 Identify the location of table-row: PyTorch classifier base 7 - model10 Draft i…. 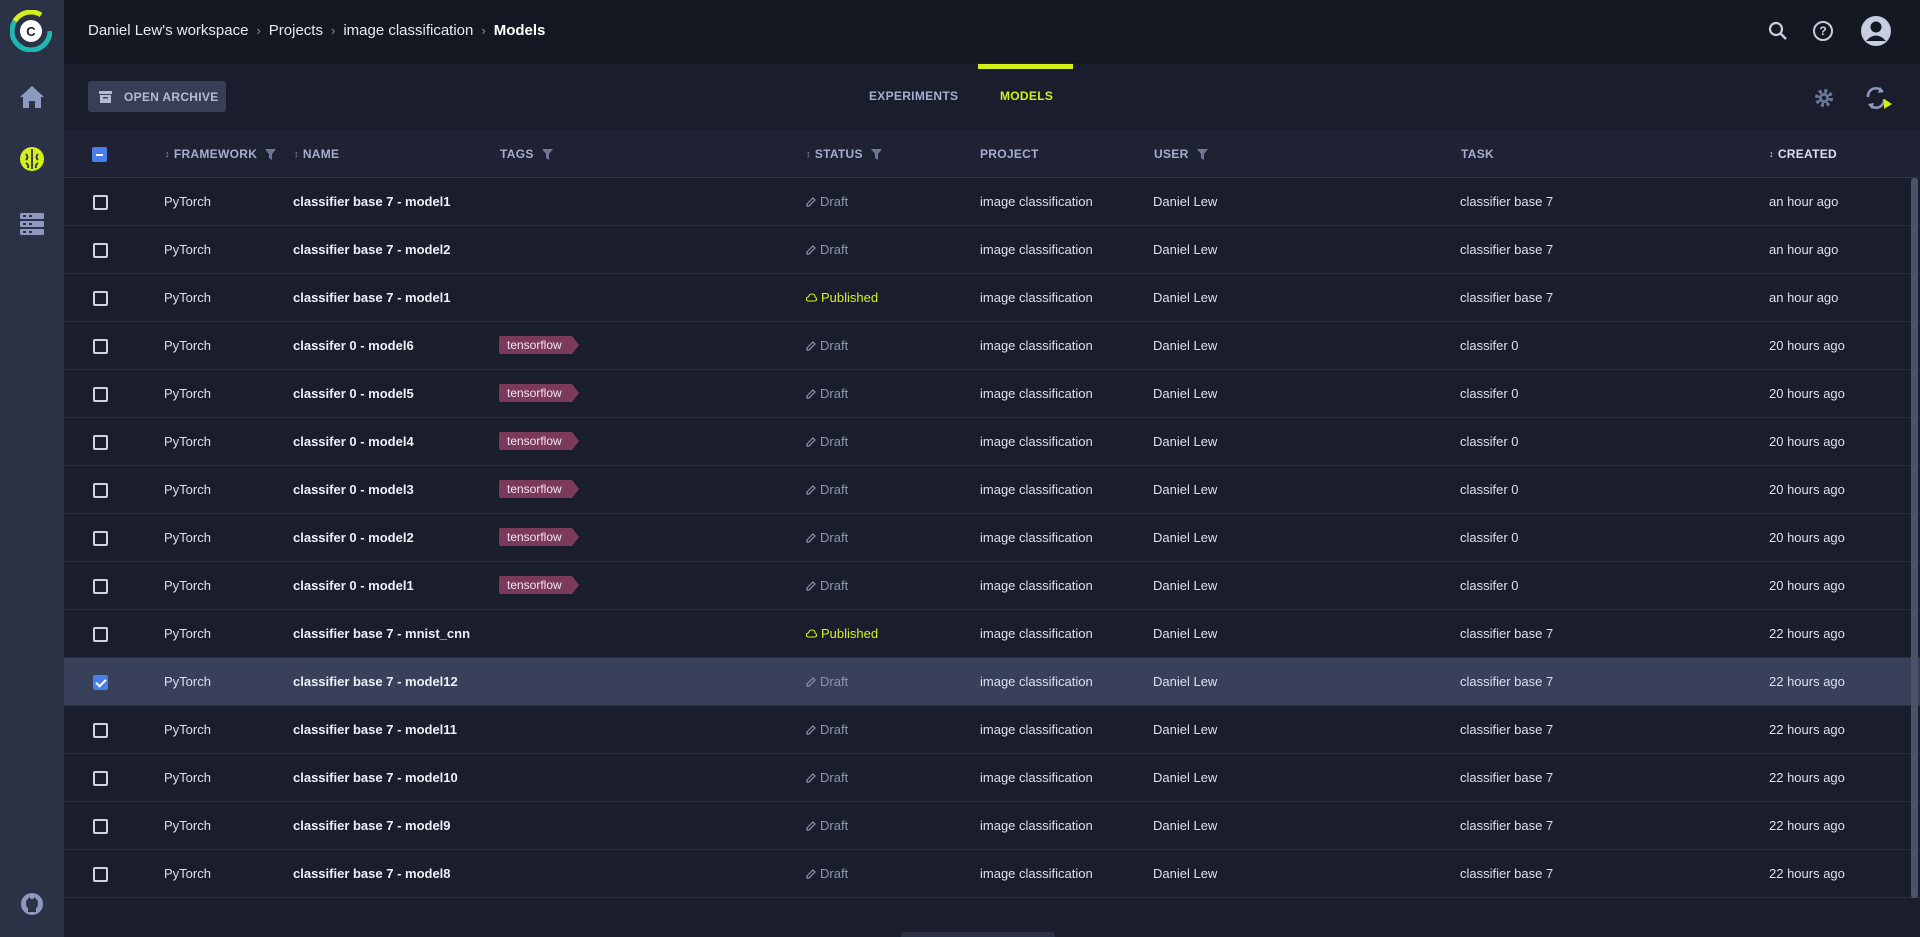
(992, 778).